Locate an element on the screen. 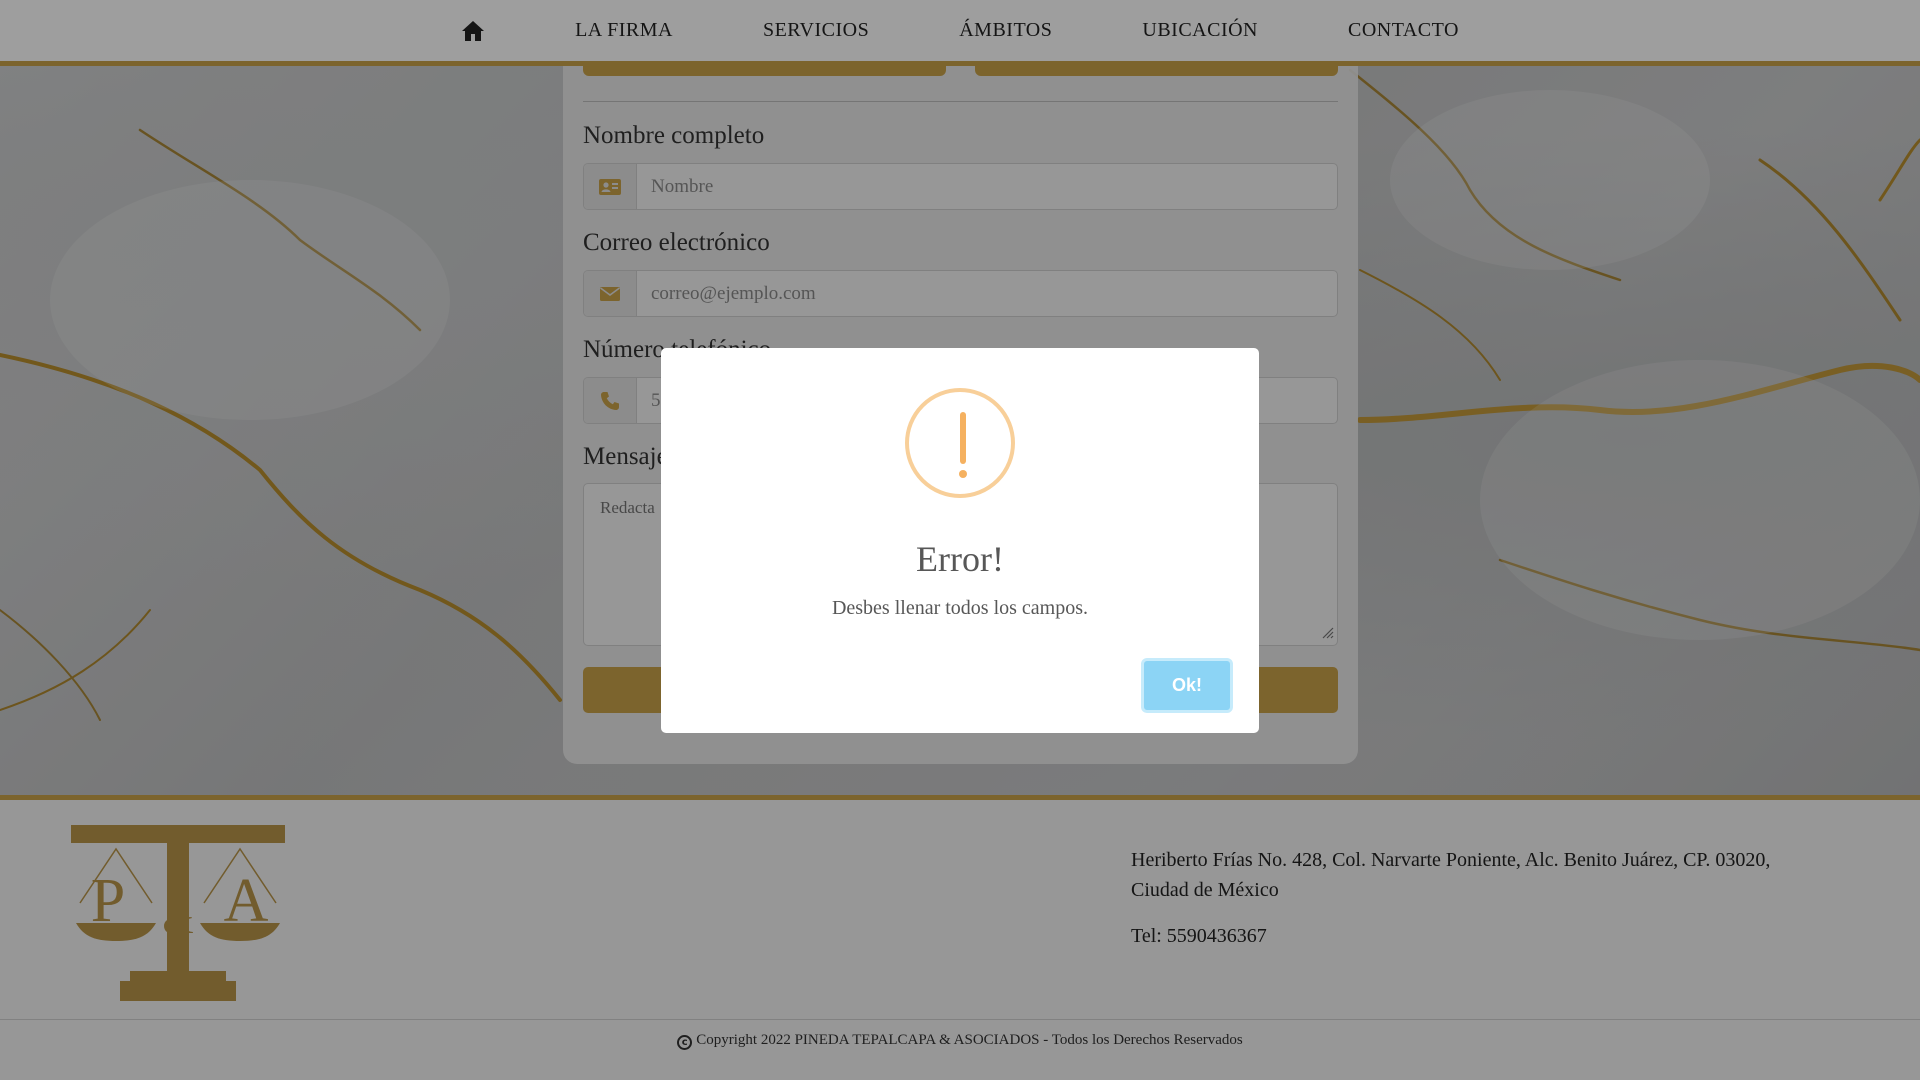  modal-message: Desbes llenar todos los campos. is located at coordinates (960, 608).